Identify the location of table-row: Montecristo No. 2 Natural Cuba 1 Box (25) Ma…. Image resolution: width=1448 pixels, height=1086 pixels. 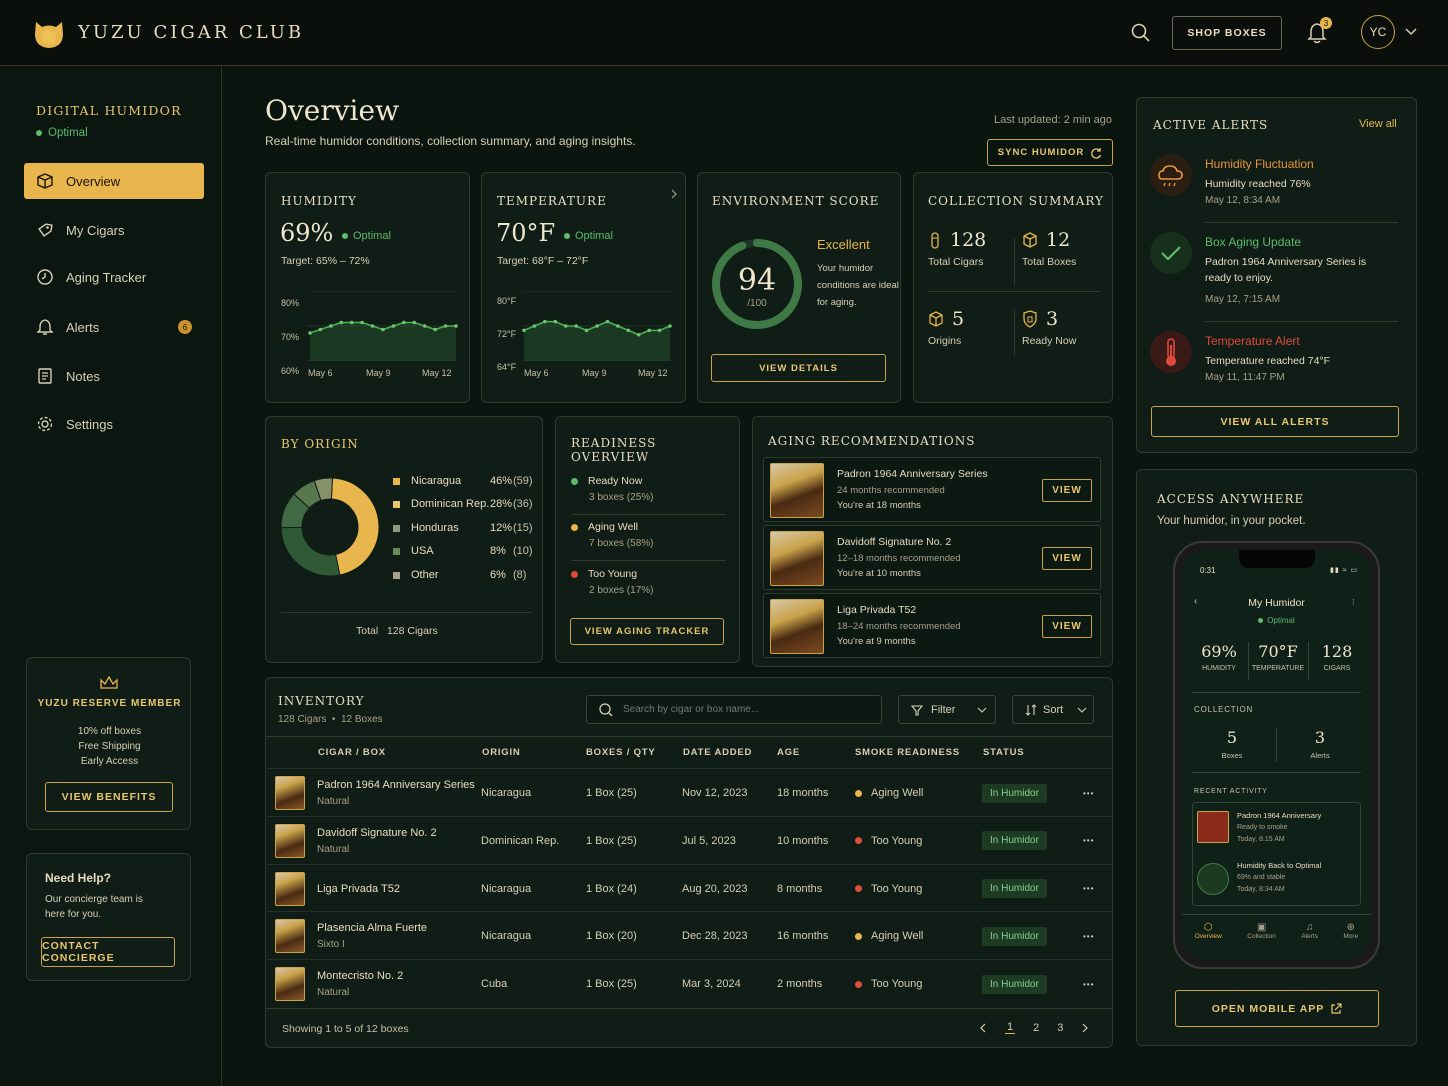
(689, 983).